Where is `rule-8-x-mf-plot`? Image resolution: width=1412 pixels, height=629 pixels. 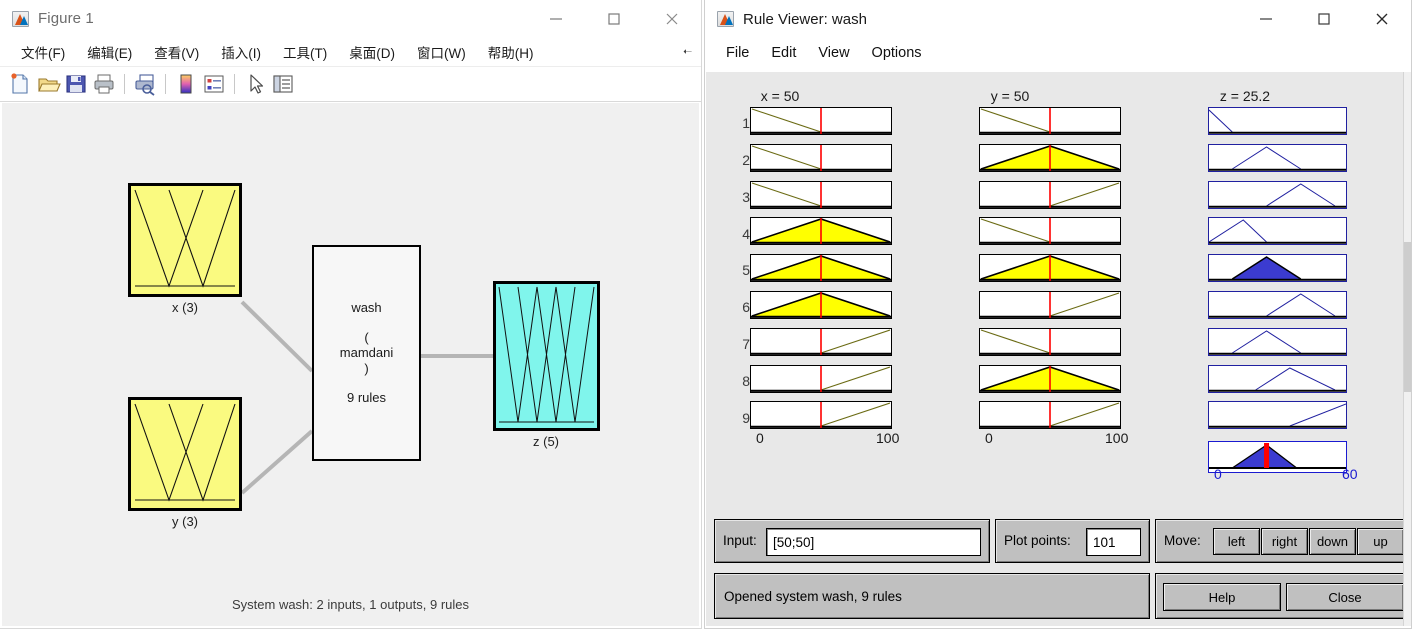 rule-8-x-mf-plot is located at coordinates (821, 378).